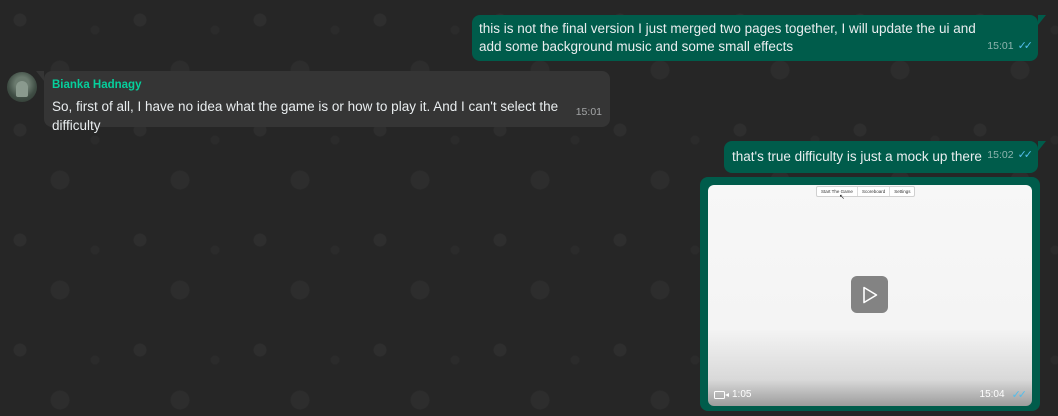 The image size is (1058, 416). What do you see at coordinates (902, 191) in the screenshot?
I see `thumbnail-nav-item: Settings` at bounding box center [902, 191].